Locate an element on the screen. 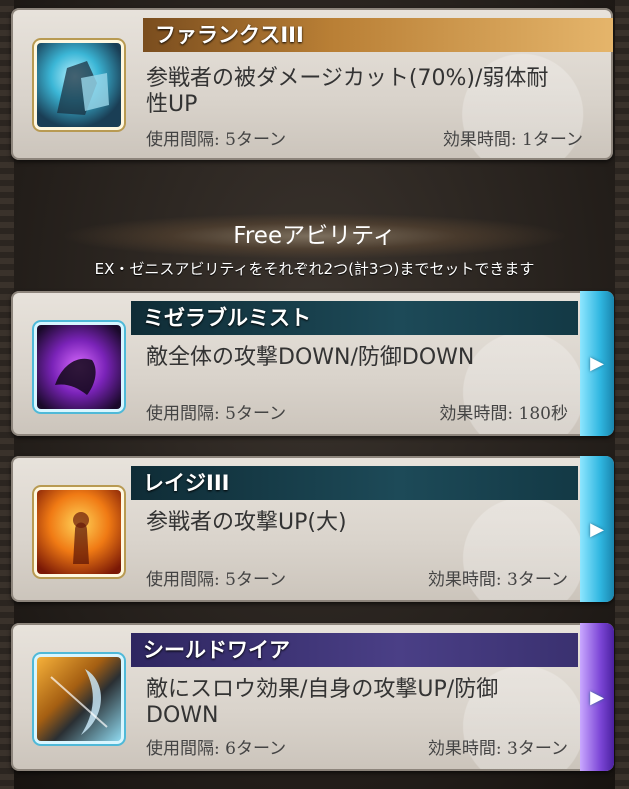 The height and width of the screenshot is (789, 629). ability-name: シールドワイア is located at coordinates (216, 650).